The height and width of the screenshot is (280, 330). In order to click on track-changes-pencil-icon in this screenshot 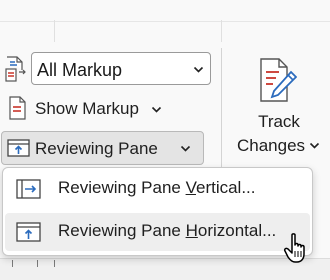, I will do `click(278, 80)`.